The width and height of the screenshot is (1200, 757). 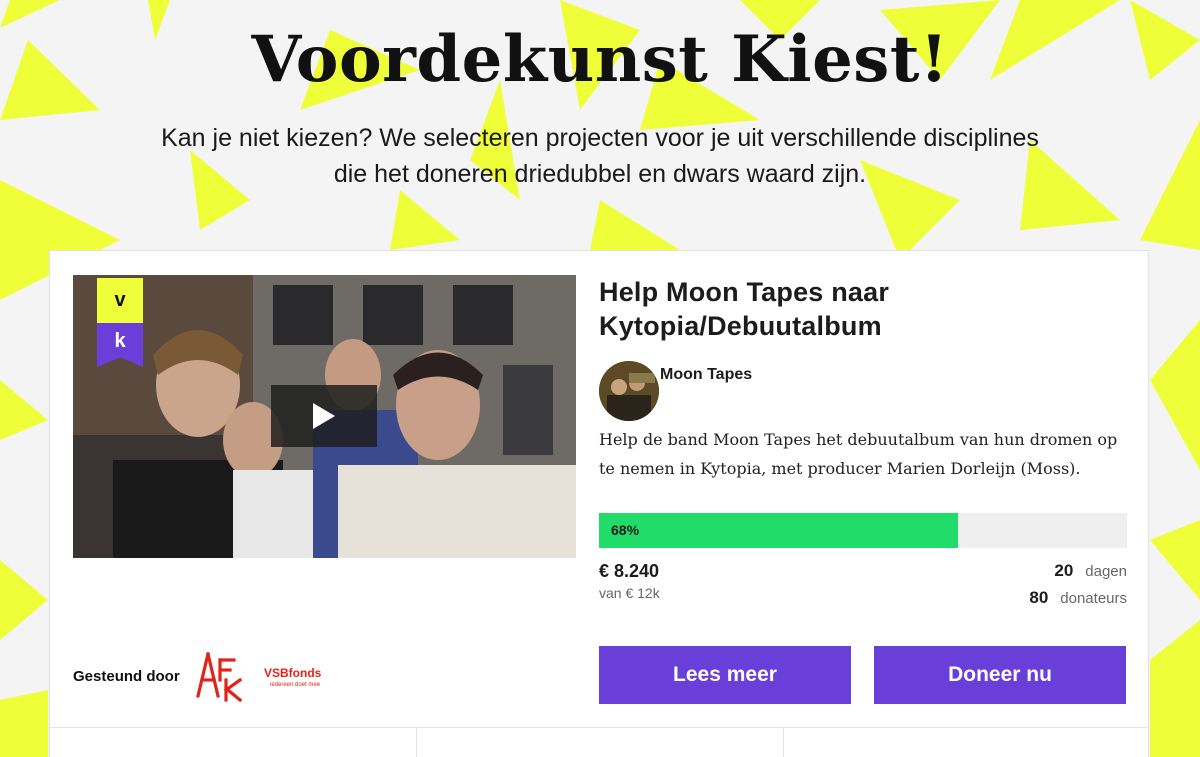 I want to click on play-button, so click(x=324, y=416).